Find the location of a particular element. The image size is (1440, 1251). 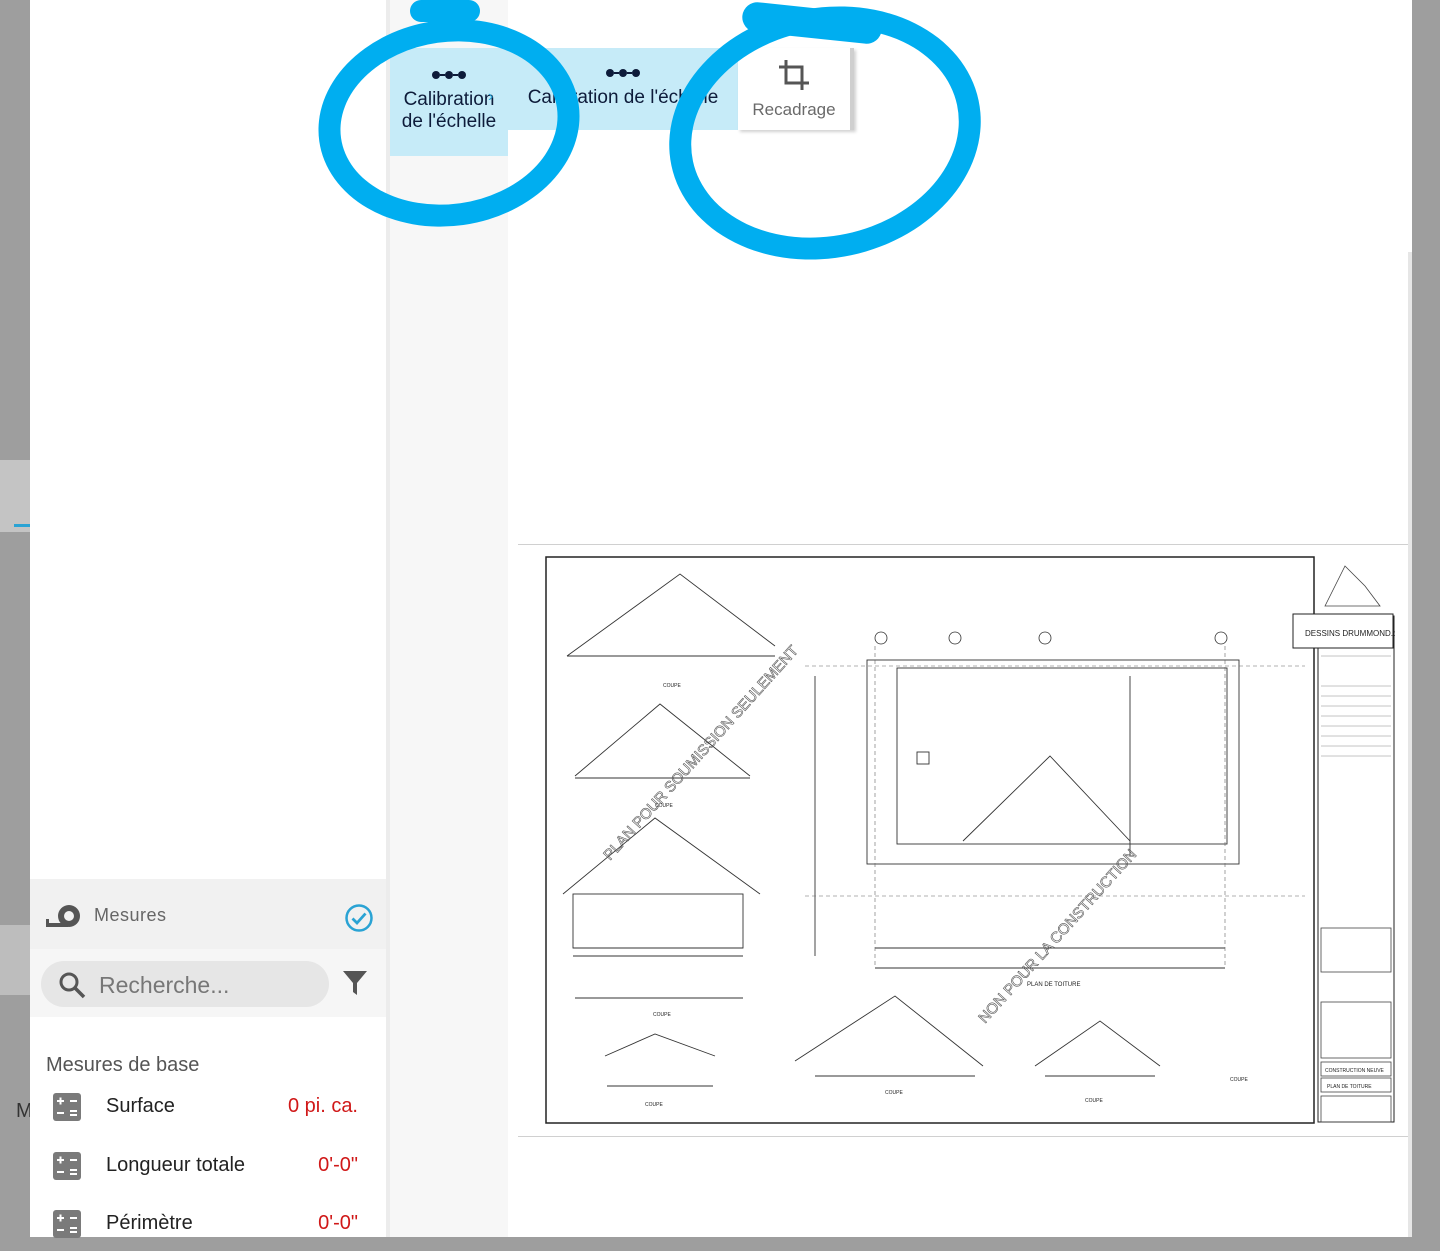

measures-header: Mesures is located at coordinates (208, 914).